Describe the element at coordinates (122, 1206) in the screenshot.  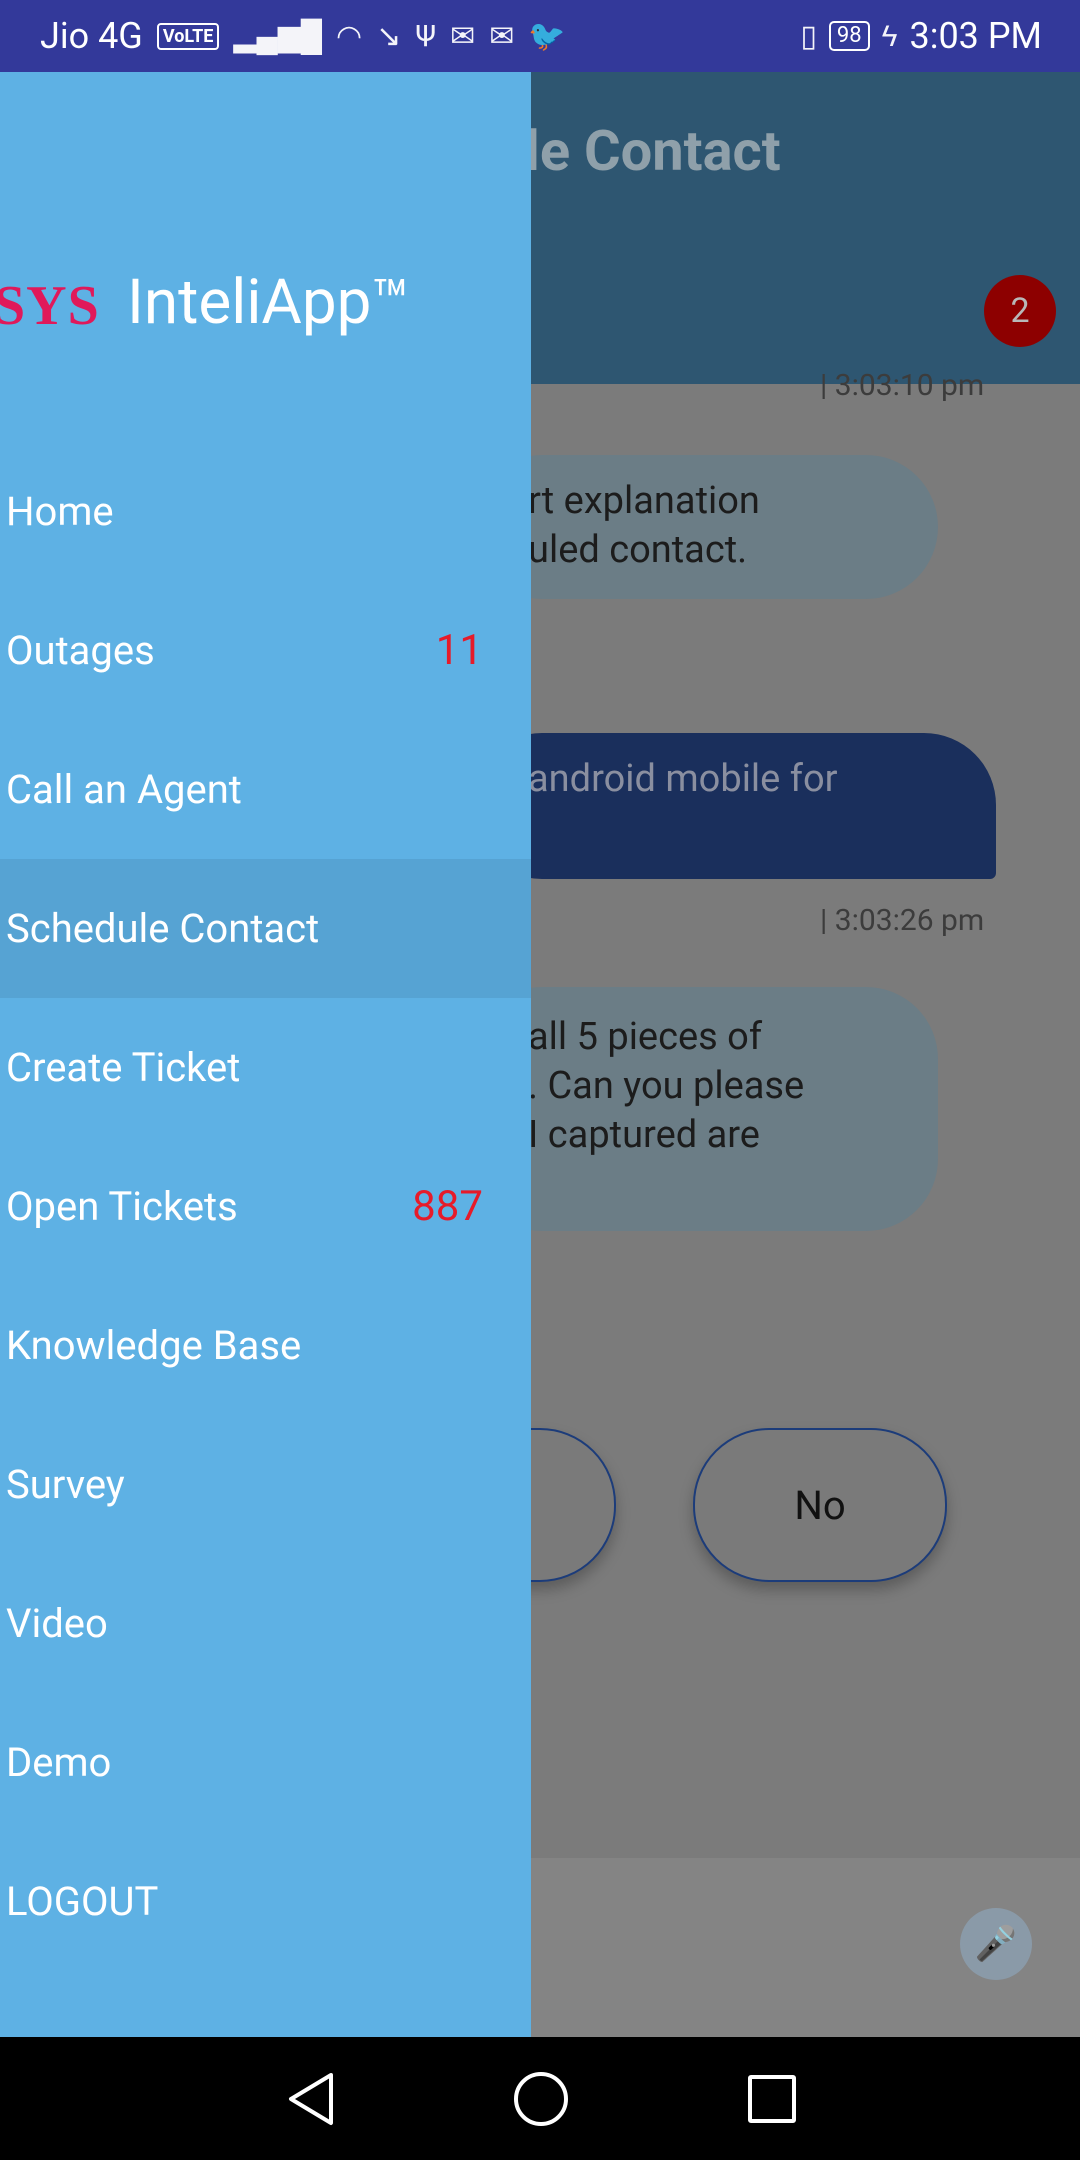
I see `menu-item-label: Open Tickets` at that location.